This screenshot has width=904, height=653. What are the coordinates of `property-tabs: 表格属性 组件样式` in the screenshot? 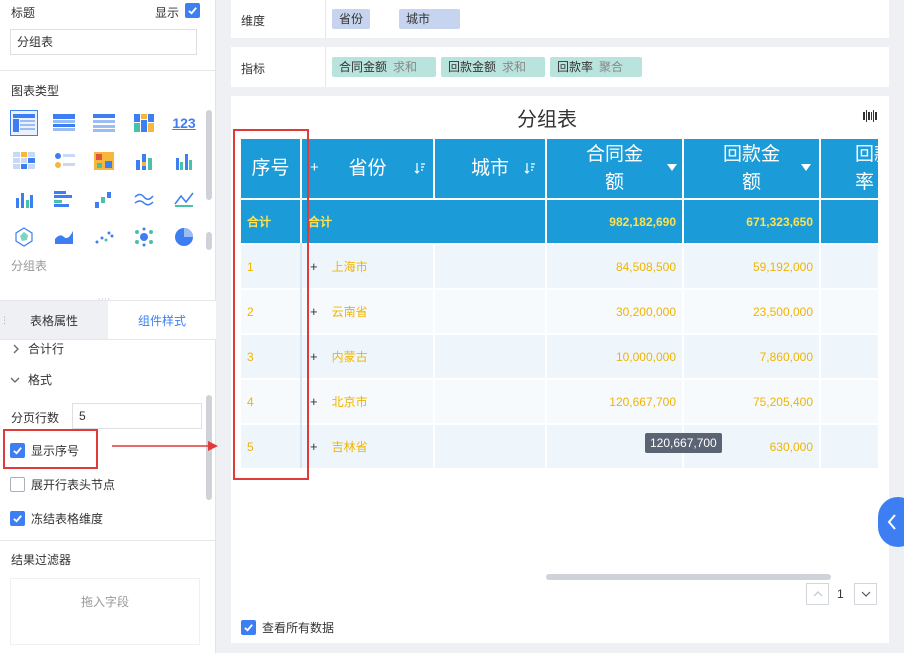 It's located at (108, 320).